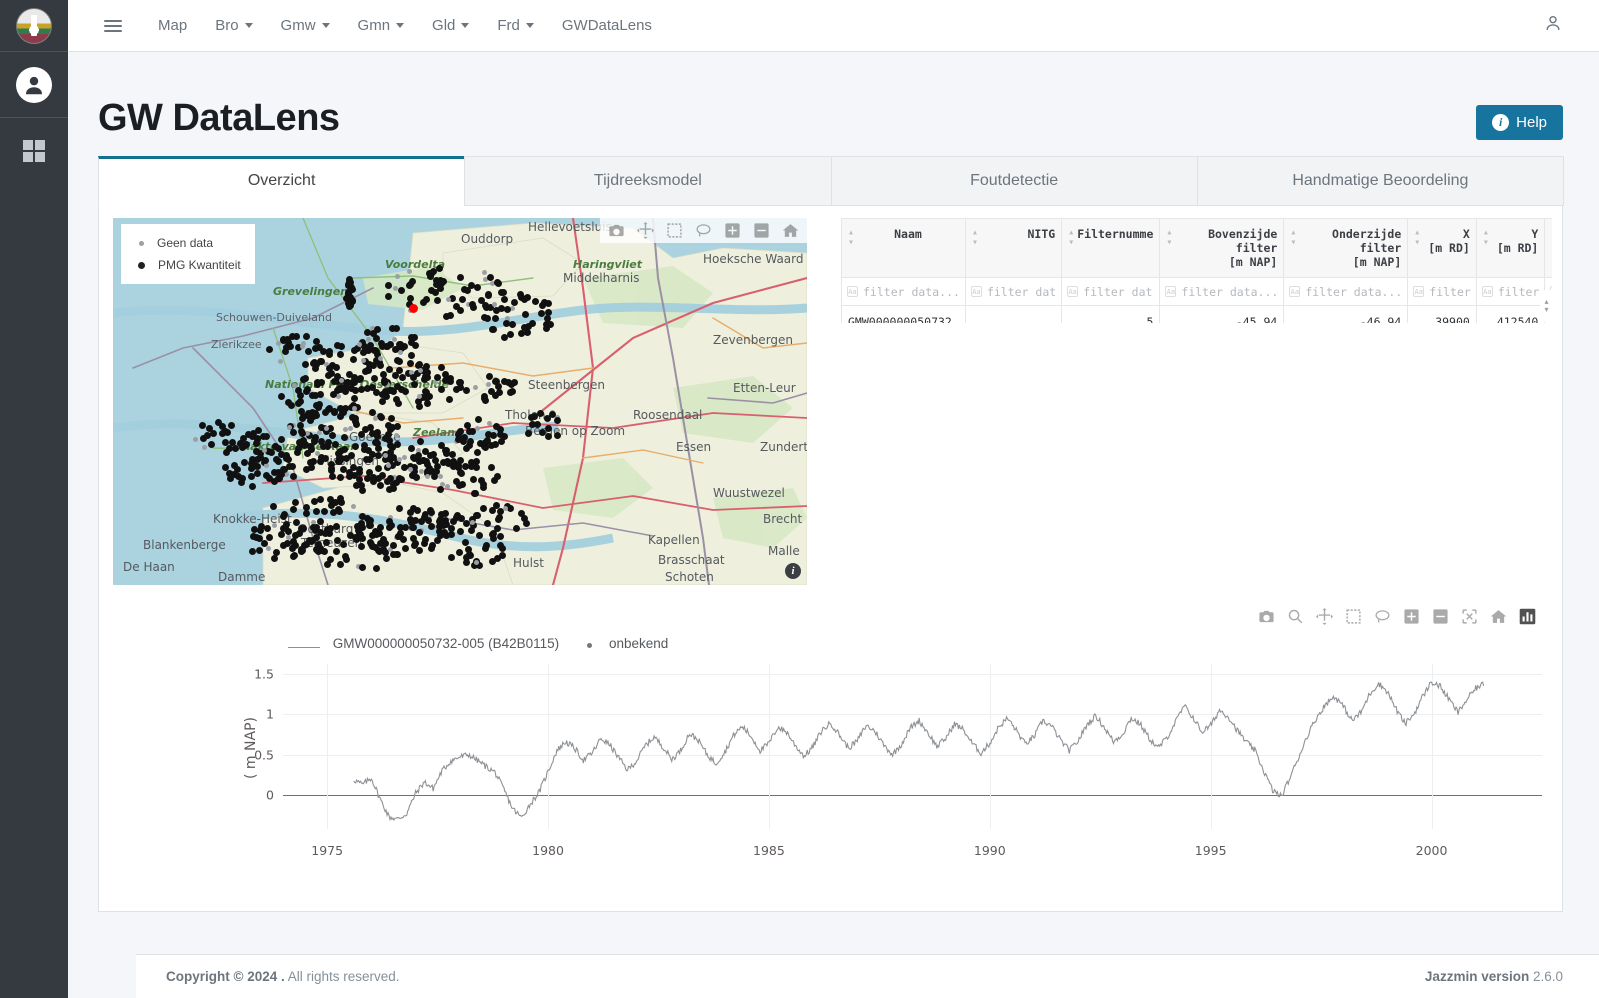 The image size is (1599, 998). Describe the element at coordinates (1527, 616) in the screenshot. I see `toggle-spikelines-icon` at that location.